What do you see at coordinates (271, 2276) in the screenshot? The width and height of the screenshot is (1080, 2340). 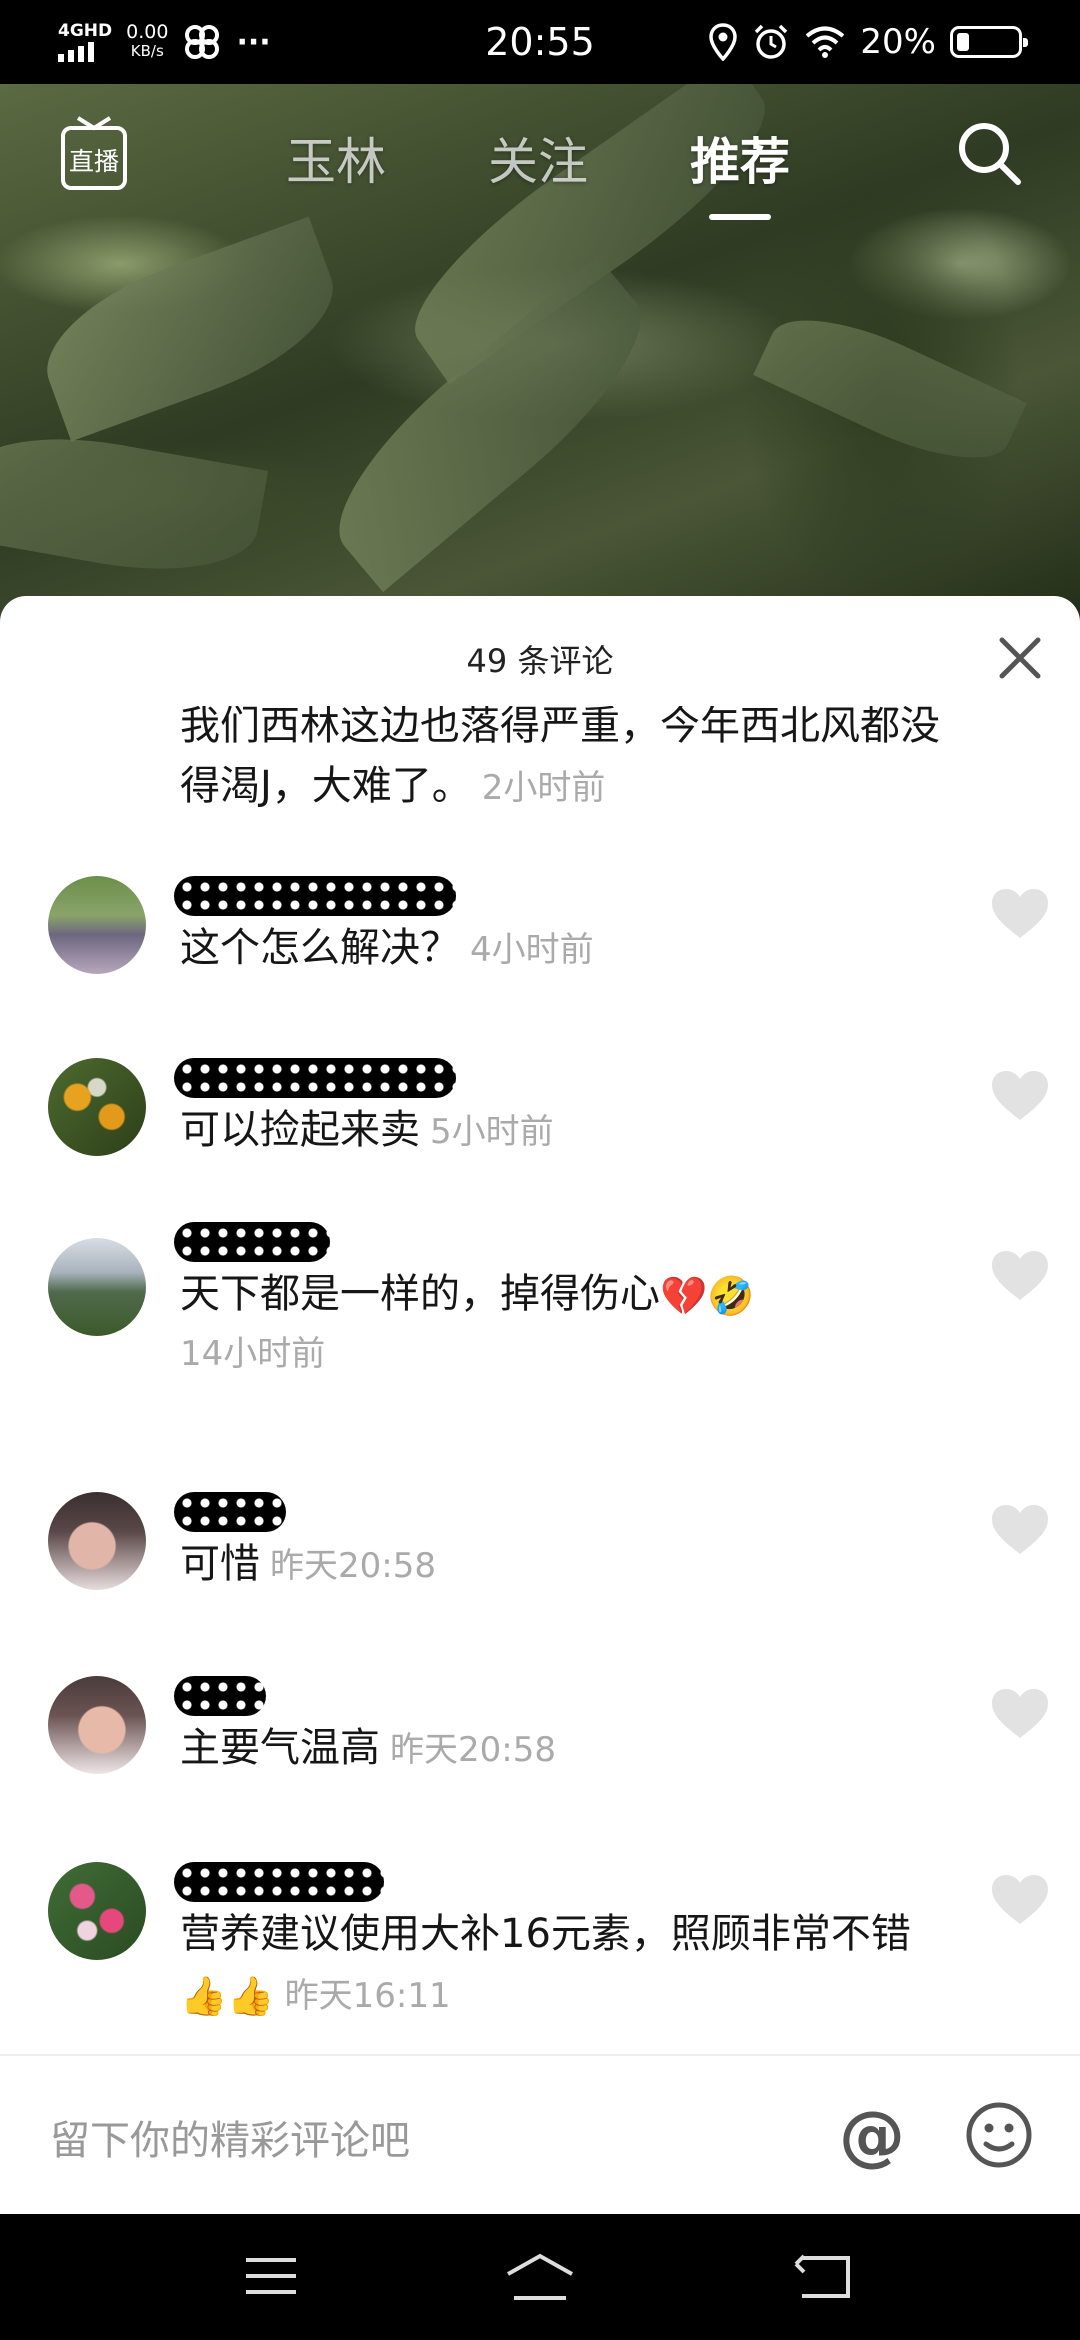 I see `menu-icon` at bounding box center [271, 2276].